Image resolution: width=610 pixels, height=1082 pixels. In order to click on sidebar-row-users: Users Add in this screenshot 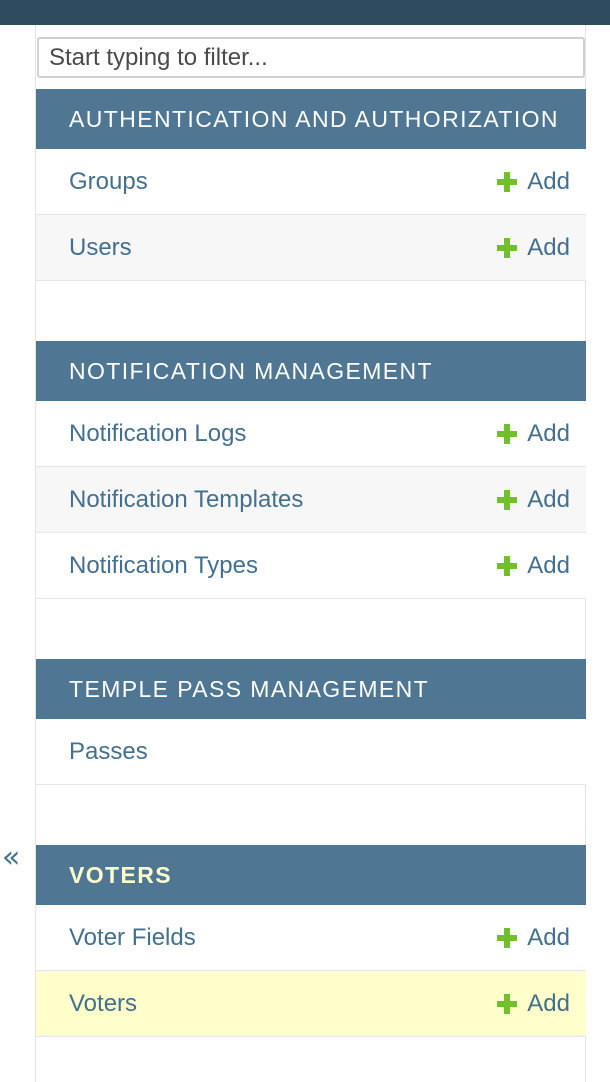, I will do `click(311, 248)`.